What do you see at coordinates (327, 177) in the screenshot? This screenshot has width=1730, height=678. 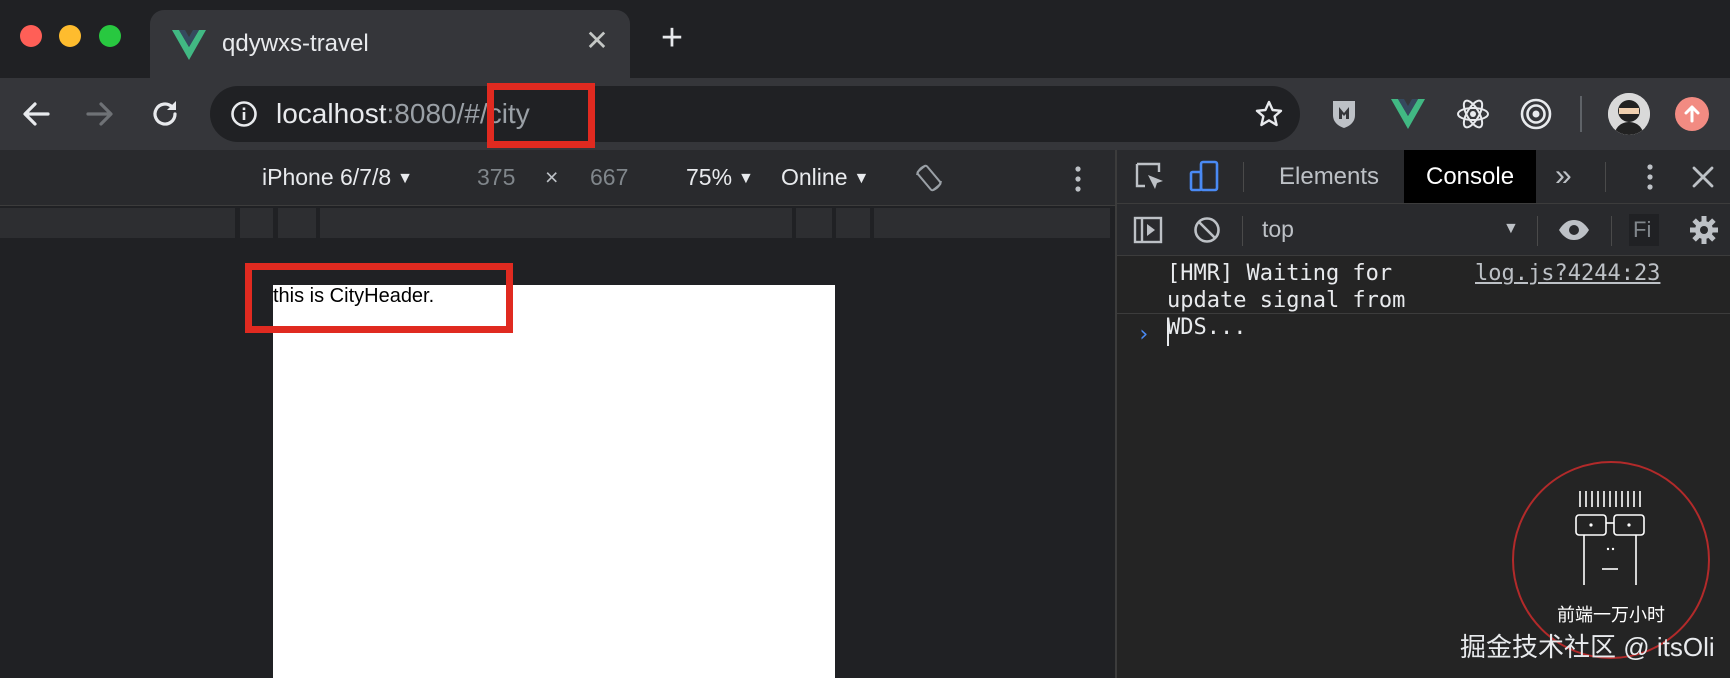 I see `device-name: iPhone 6/7/8` at bounding box center [327, 177].